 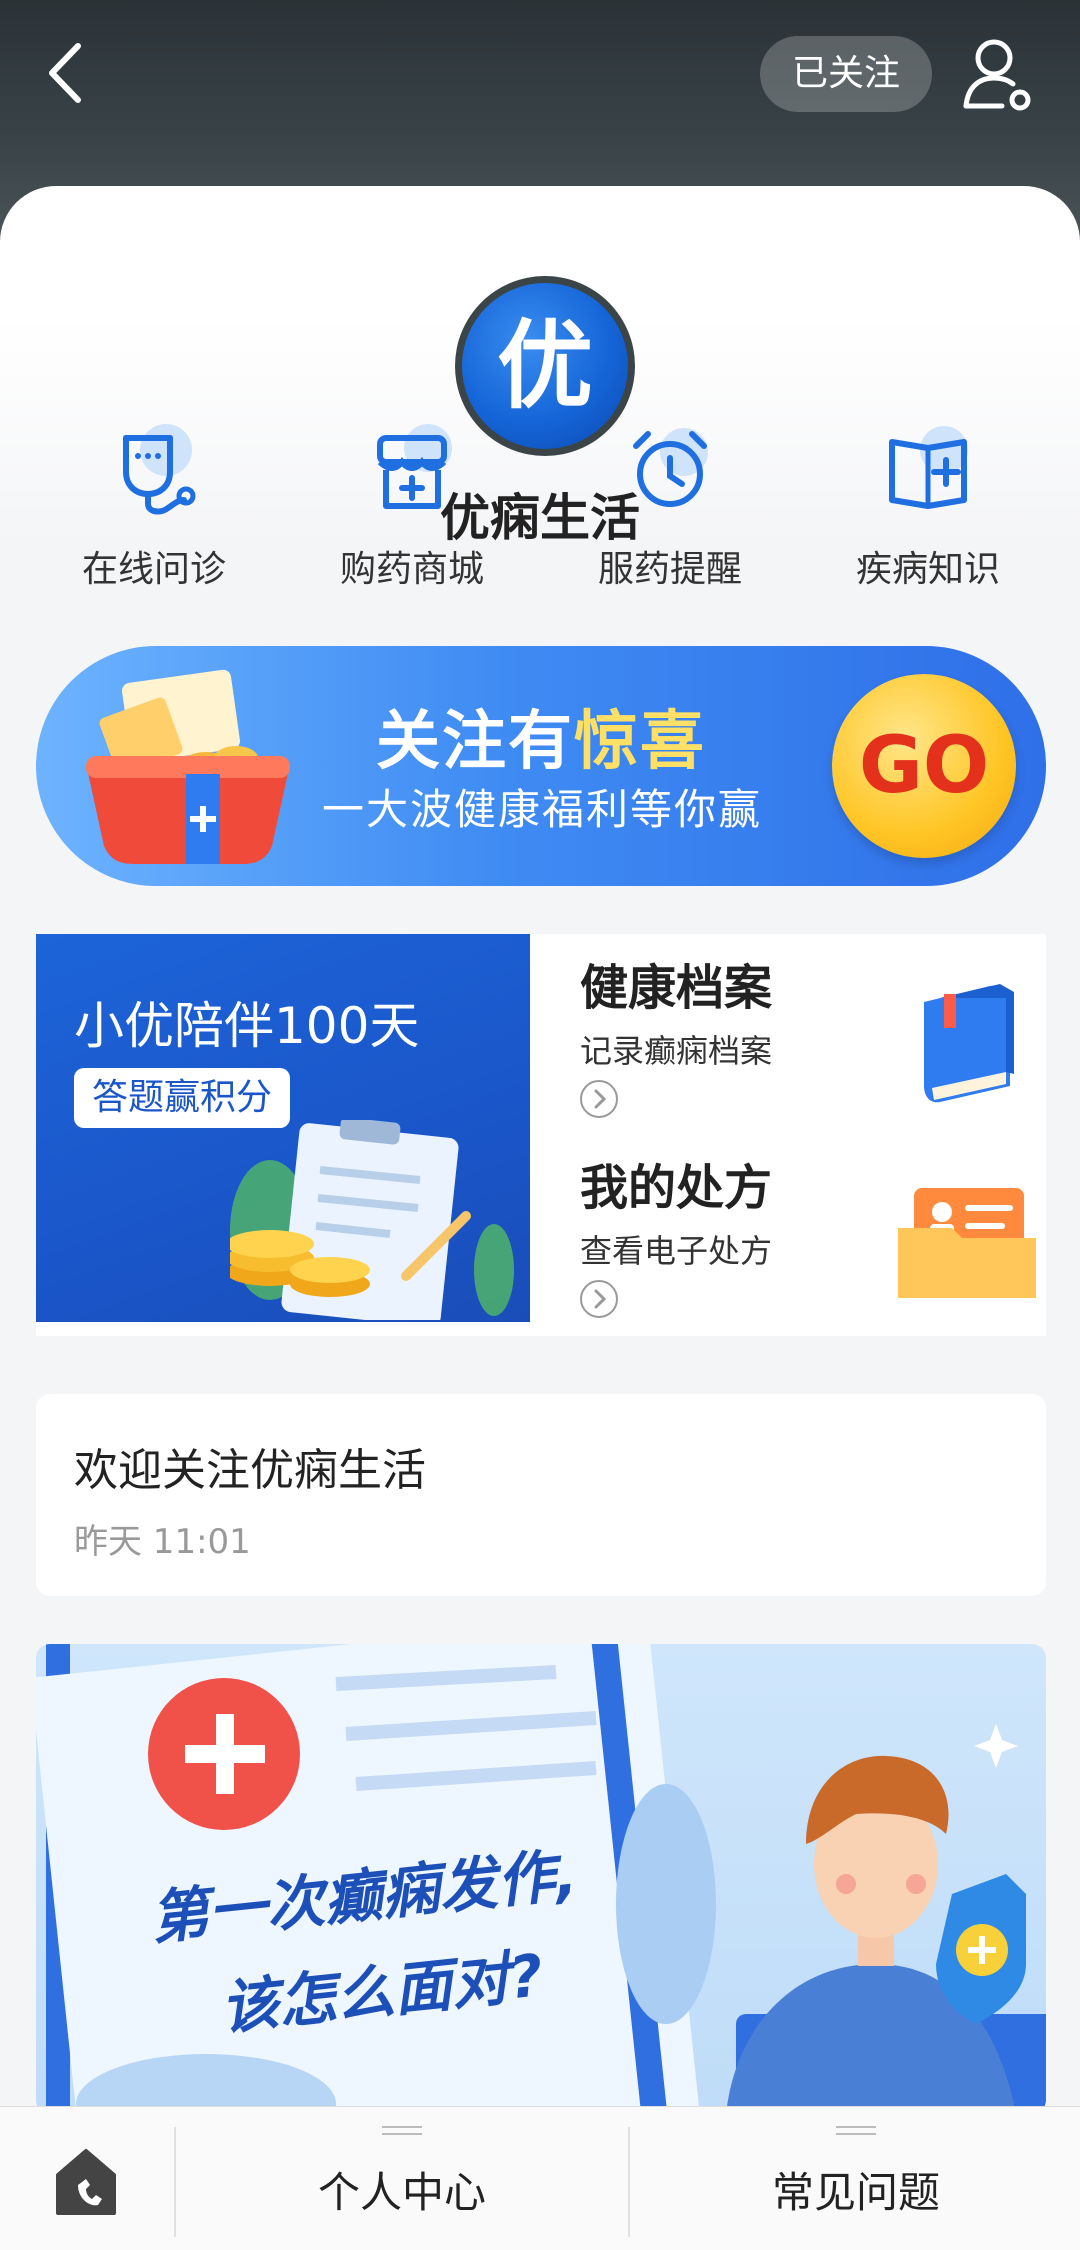 I want to click on my-prescription-entry: 我的处方 查看电子处方, so click(x=808, y=1238).